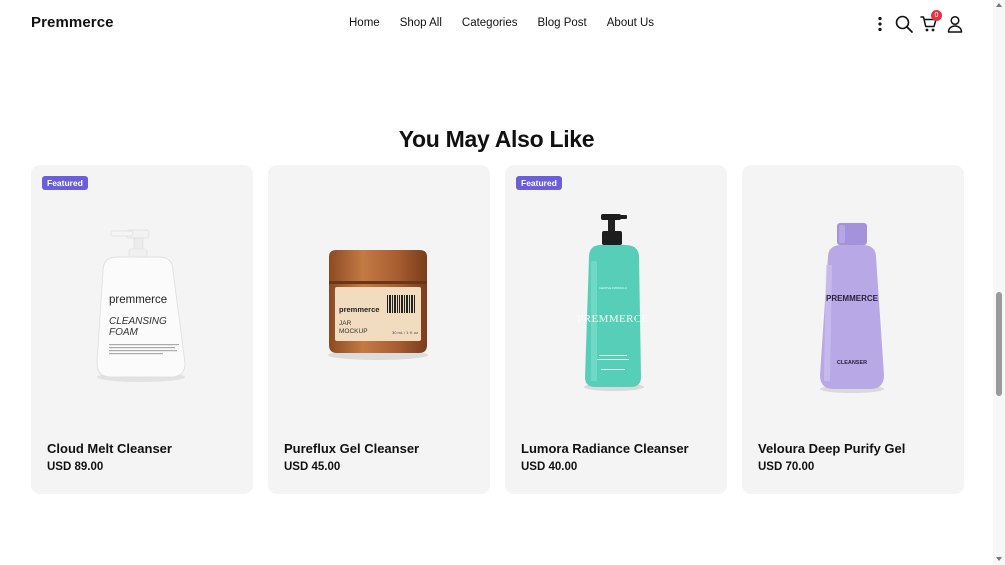  Describe the element at coordinates (999, 344) in the screenshot. I see `scrollbar-thumb` at that location.